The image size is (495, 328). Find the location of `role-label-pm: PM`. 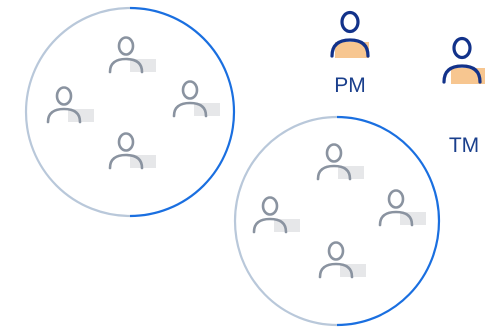

role-label-pm: PM is located at coordinates (350, 85).